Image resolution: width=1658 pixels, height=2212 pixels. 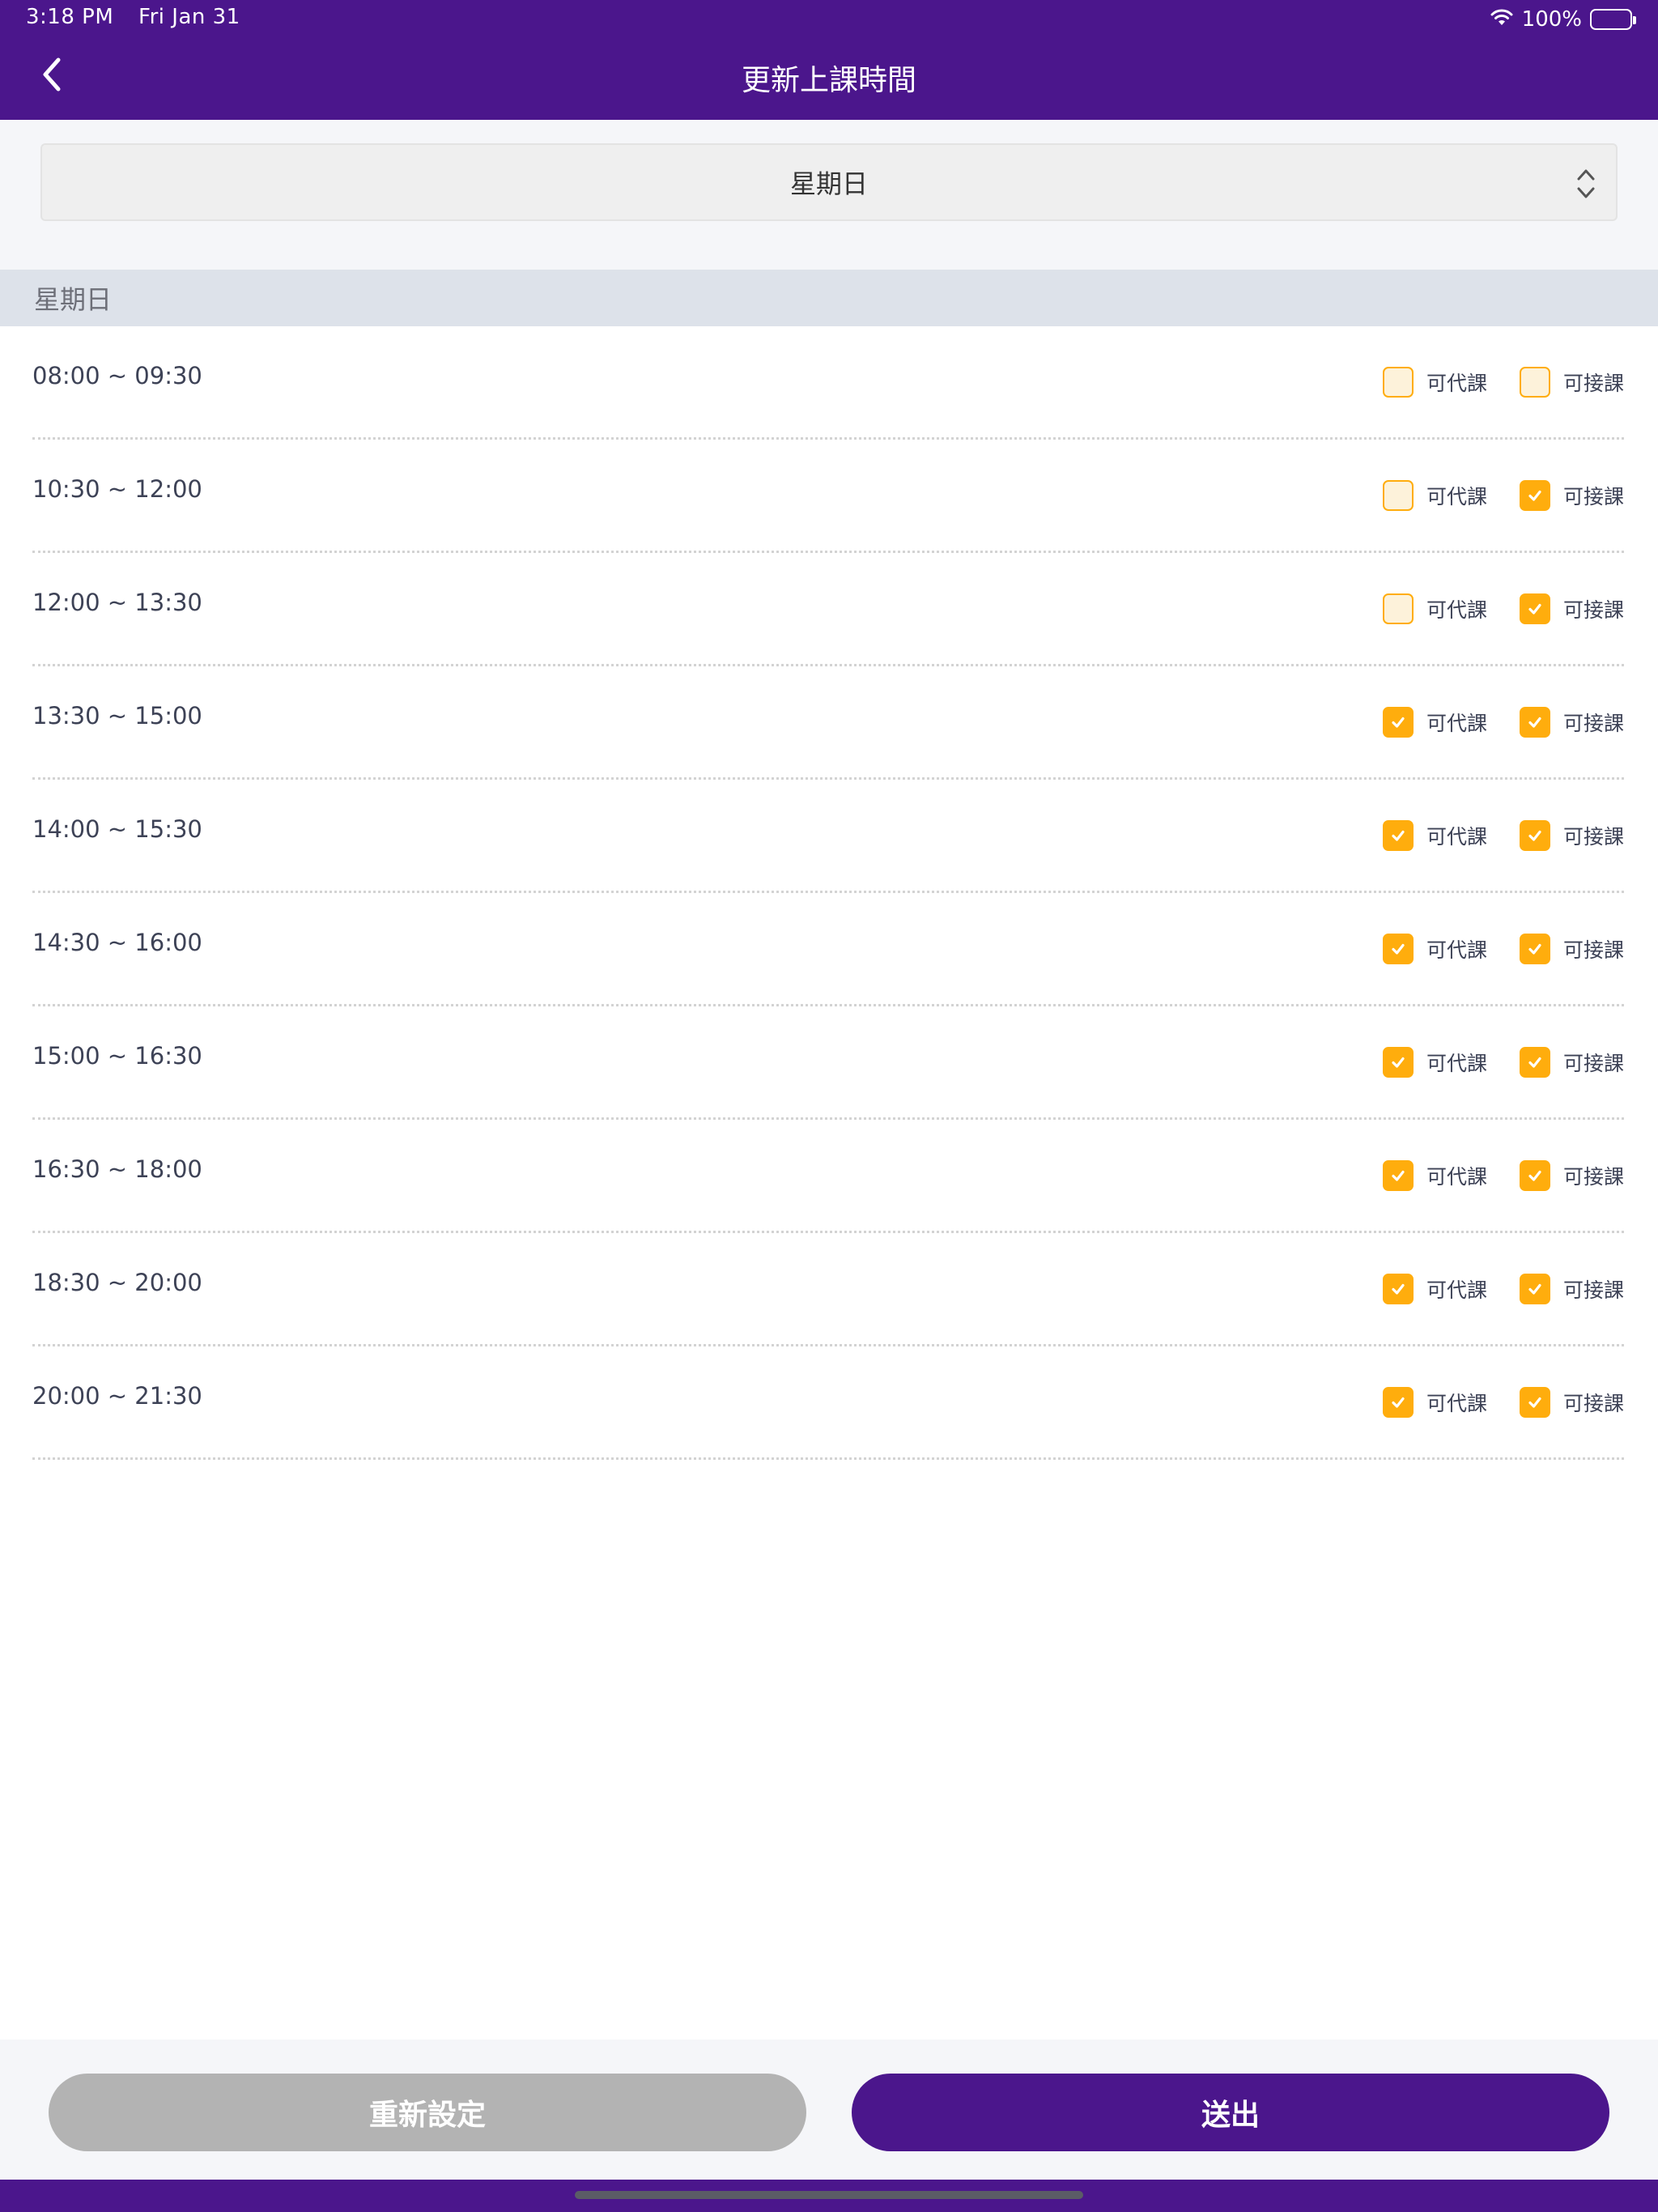 What do you see at coordinates (828, 81) in the screenshot?
I see `page-title: 更新上課時間` at bounding box center [828, 81].